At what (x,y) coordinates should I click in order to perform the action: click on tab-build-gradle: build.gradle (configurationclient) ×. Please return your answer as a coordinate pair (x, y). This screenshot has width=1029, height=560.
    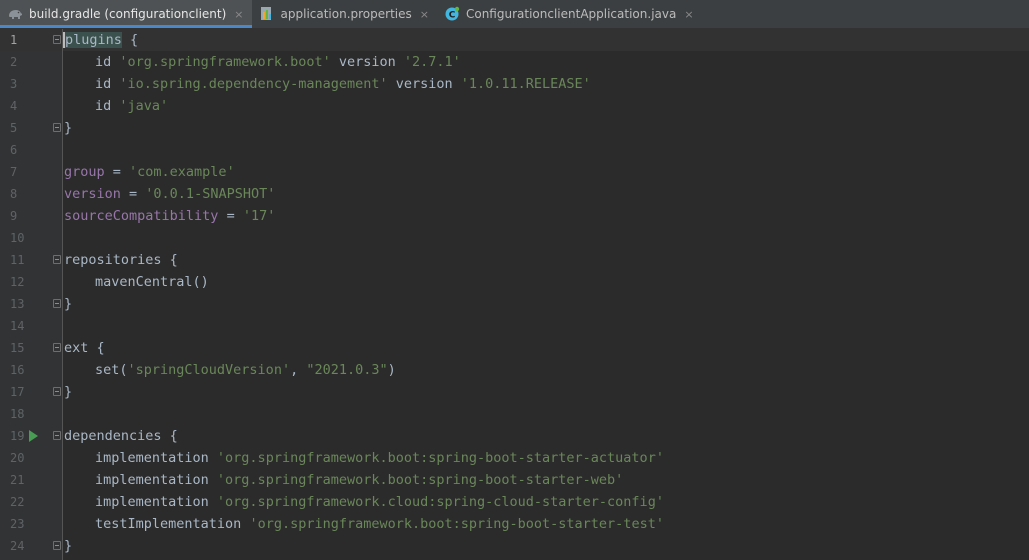
    Looking at the image, I should click on (126, 14).